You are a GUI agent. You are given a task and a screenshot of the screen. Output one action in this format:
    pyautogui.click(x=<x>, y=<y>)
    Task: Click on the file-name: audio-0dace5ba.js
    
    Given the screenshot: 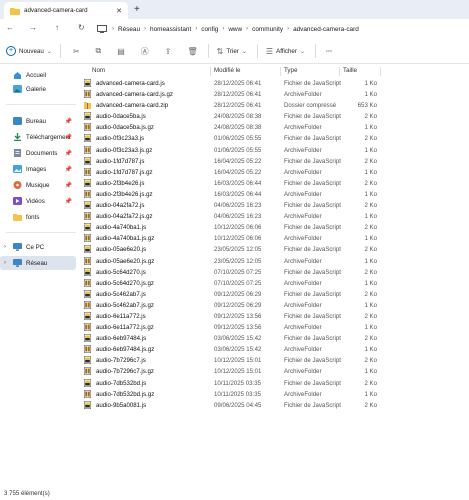 What is the action you would take?
    pyautogui.click(x=121, y=117)
    